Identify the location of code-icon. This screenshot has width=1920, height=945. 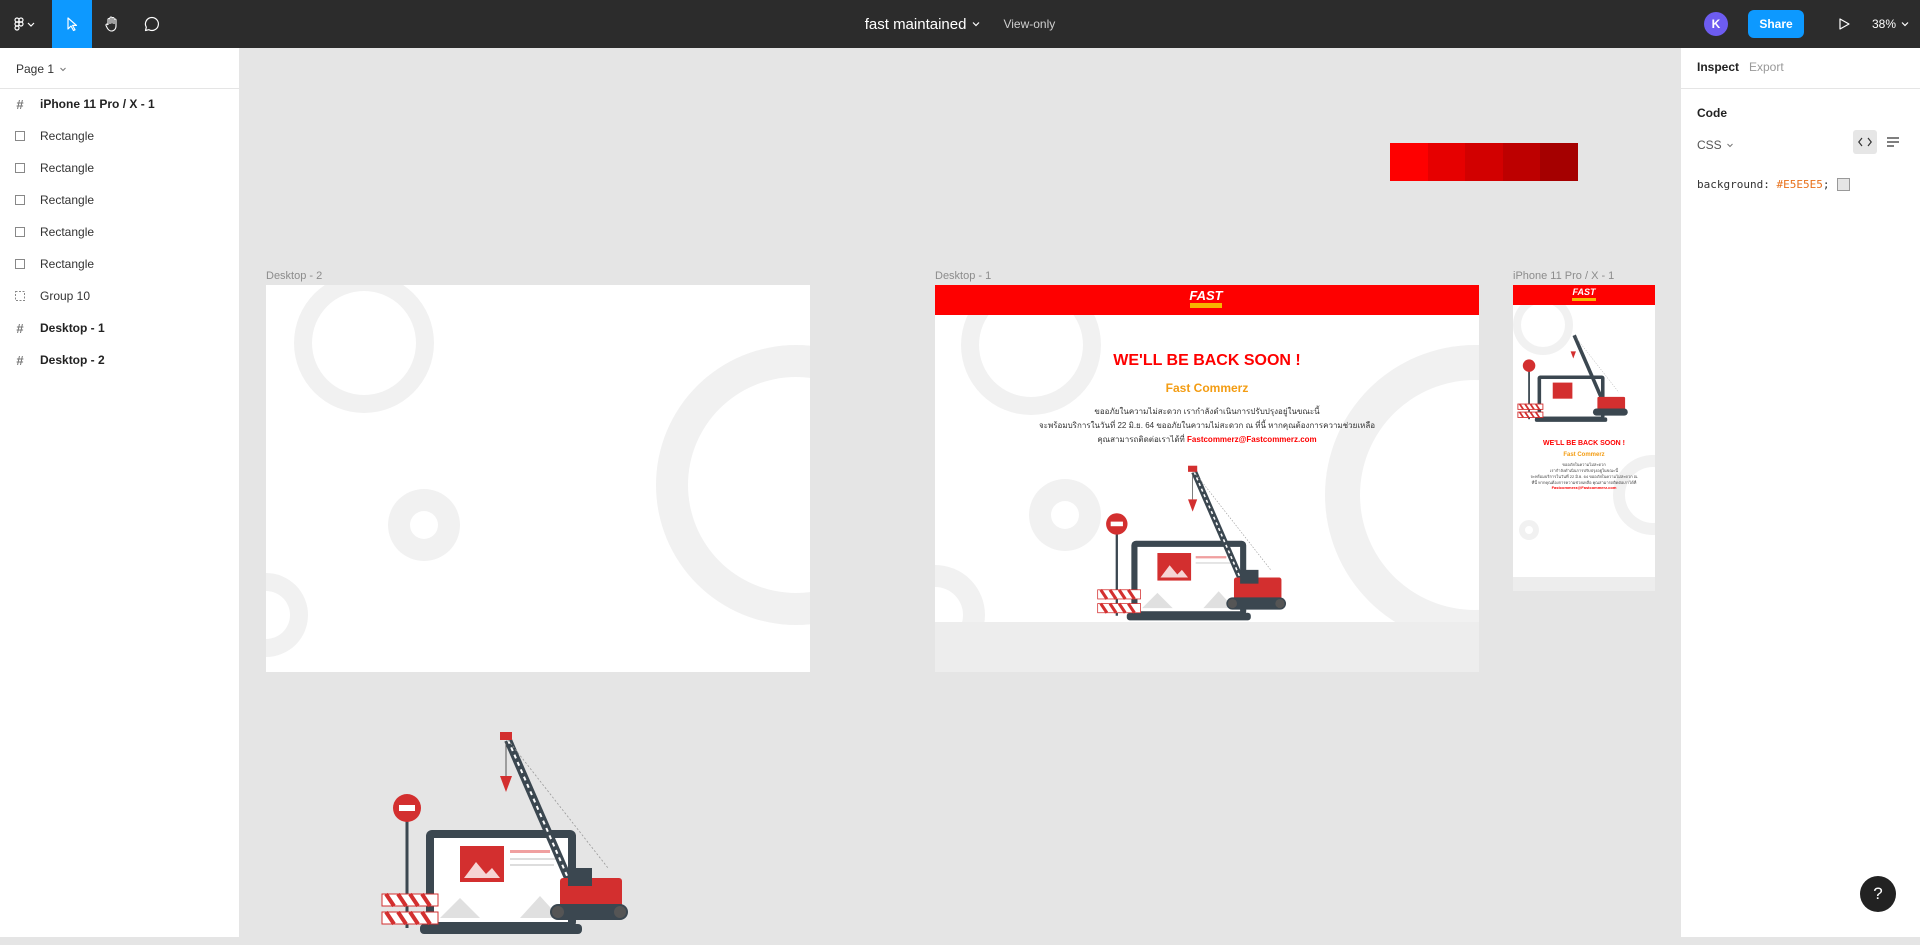
(1865, 142).